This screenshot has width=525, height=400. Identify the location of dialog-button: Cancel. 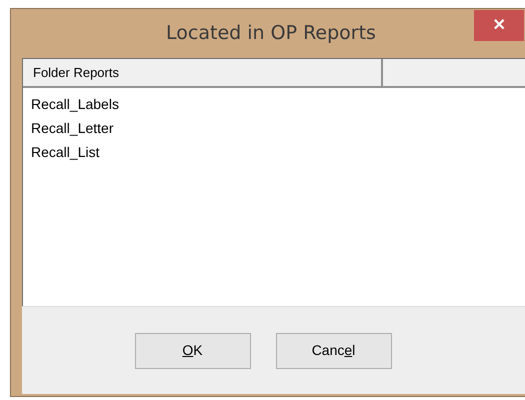
(334, 350).